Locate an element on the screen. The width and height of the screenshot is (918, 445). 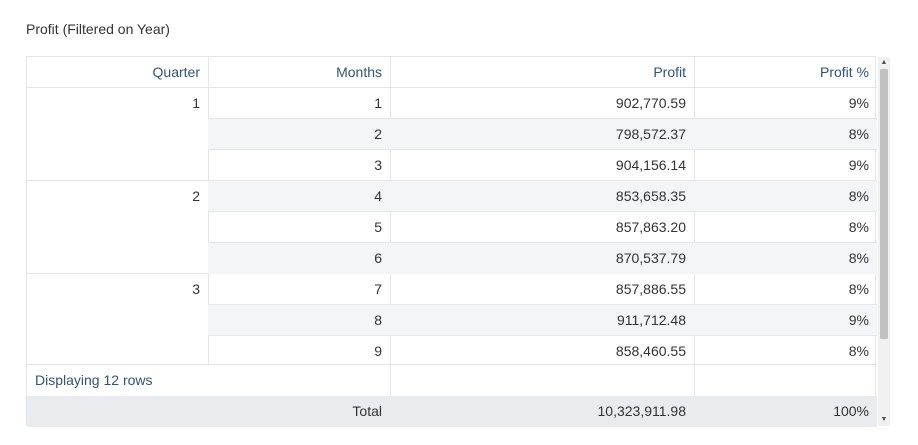
profit-cell: 798,572.37 is located at coordinates (650, 134).